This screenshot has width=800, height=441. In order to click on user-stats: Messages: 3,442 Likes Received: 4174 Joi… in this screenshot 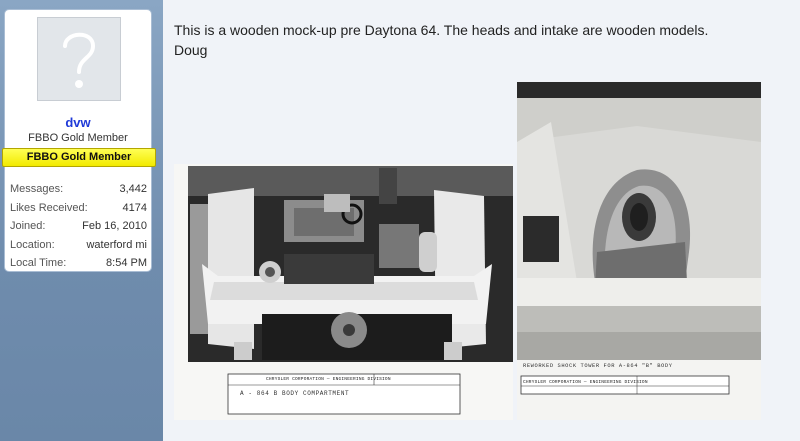, I will do `click(78, 226)`.